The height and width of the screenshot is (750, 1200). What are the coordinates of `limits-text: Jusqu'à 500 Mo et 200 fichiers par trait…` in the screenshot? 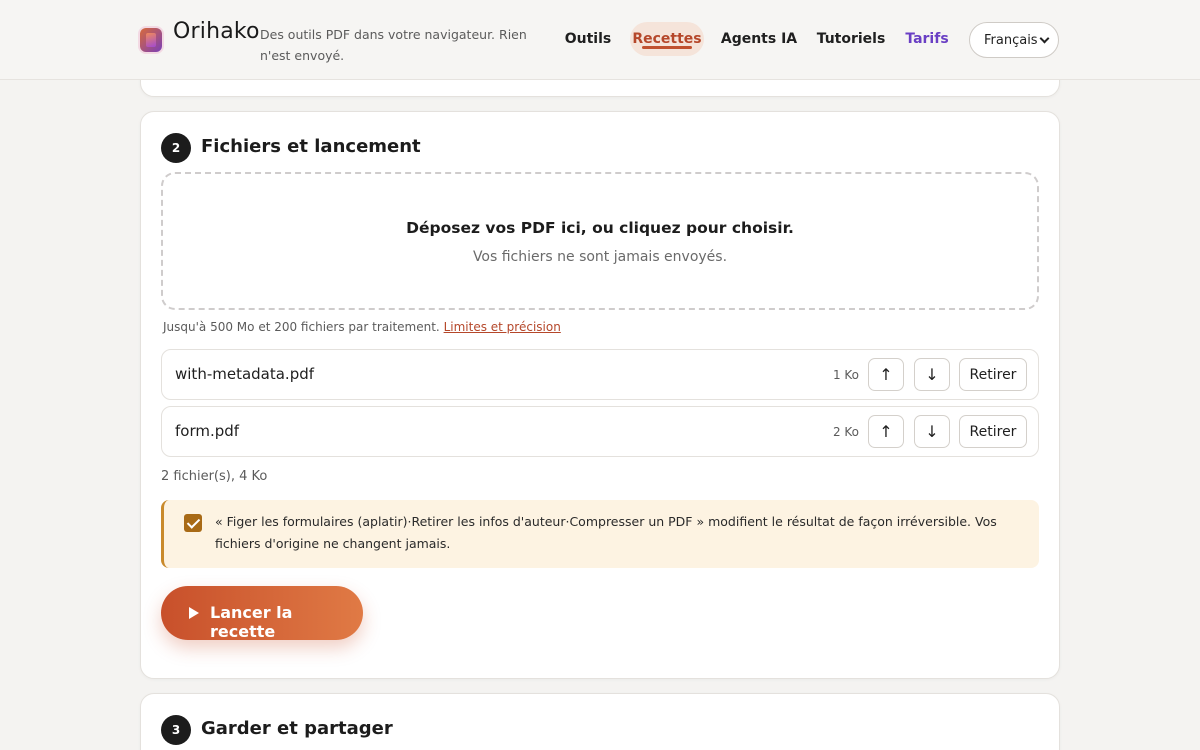 It's located at (301, 327).